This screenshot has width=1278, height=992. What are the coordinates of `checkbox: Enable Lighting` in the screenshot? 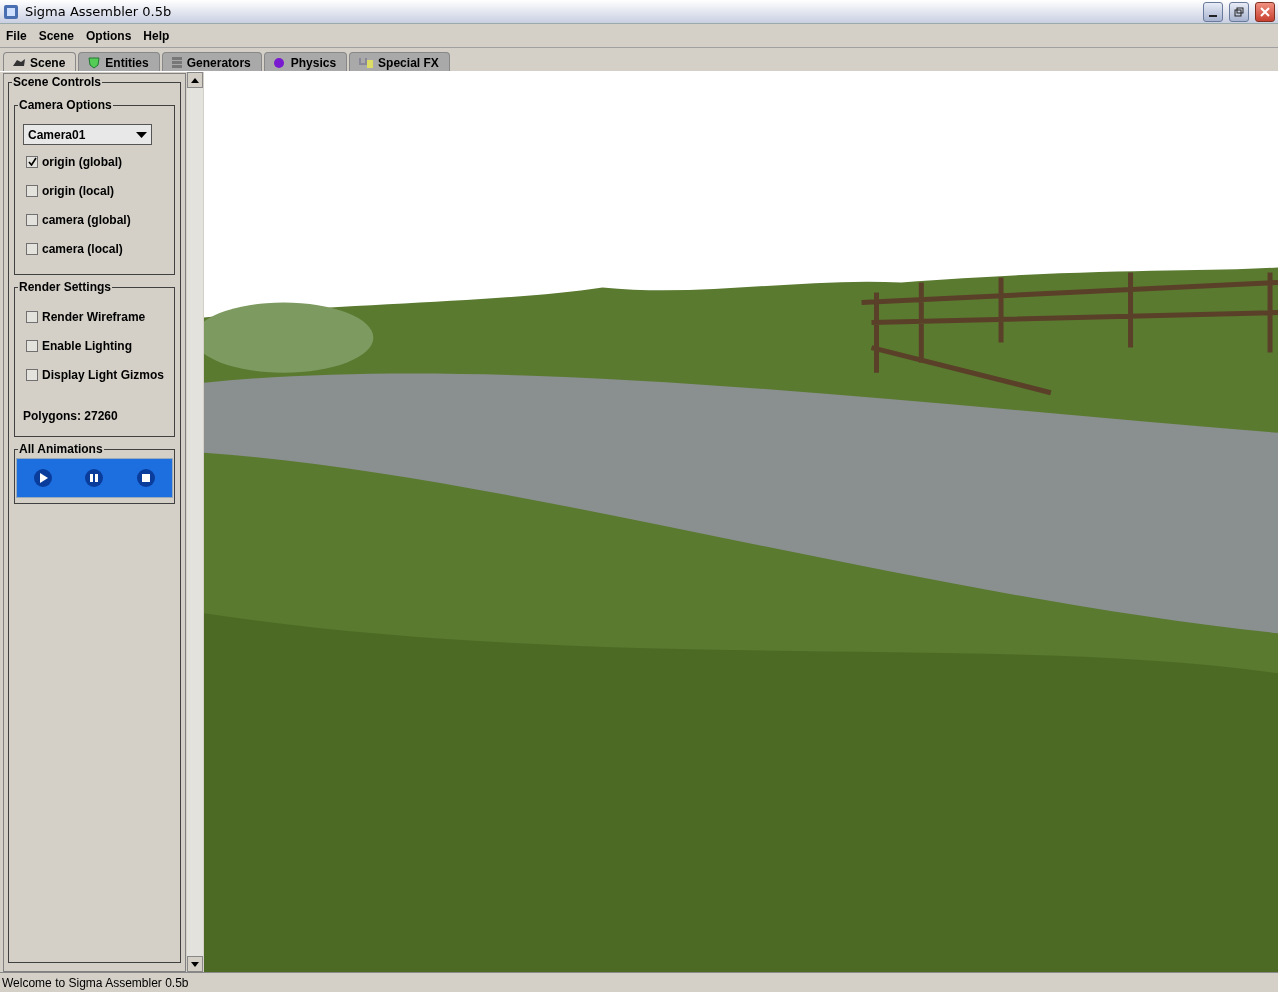 It's located at (77, 345).